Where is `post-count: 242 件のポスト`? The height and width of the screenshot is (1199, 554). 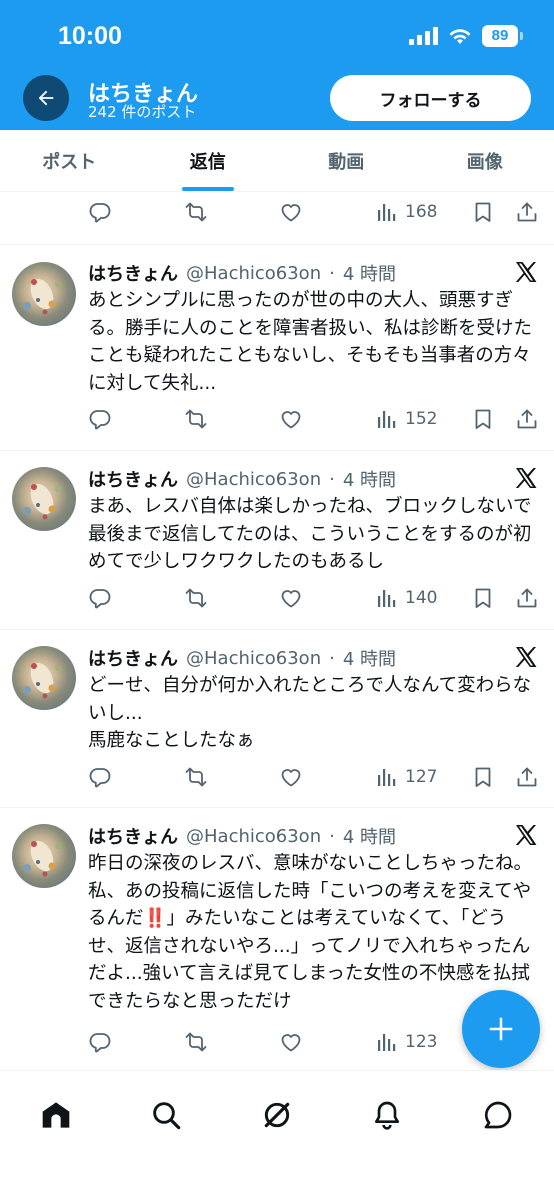 post-count: 242 件のポスト is located at coordinates (142, 112).